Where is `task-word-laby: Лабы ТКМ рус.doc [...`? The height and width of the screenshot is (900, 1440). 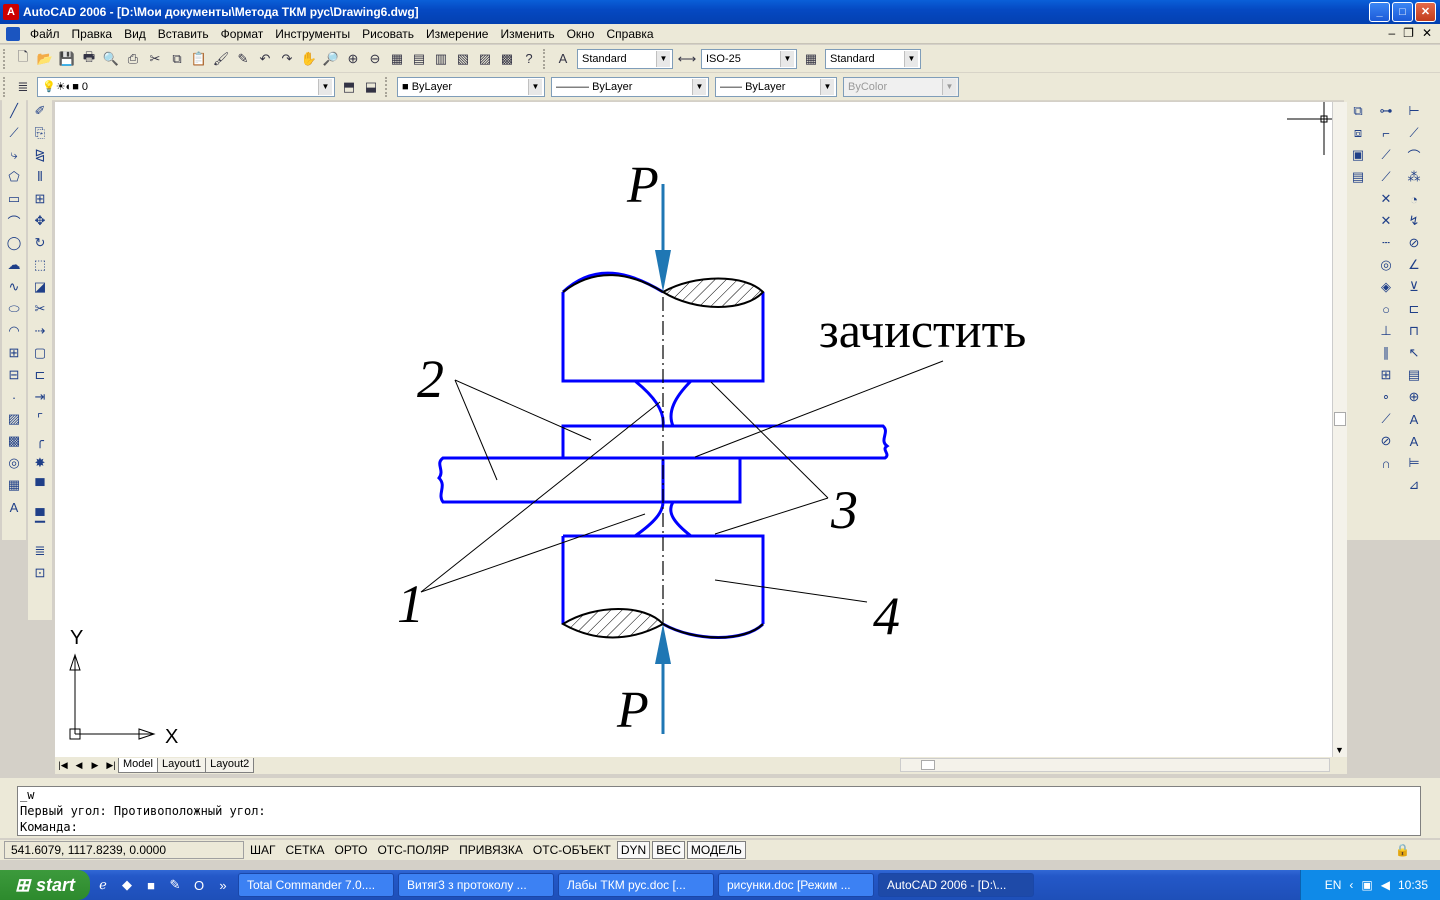 task-word-laby: Лабы ТКМ рус.doc [... is located at coordinates (636, 885).